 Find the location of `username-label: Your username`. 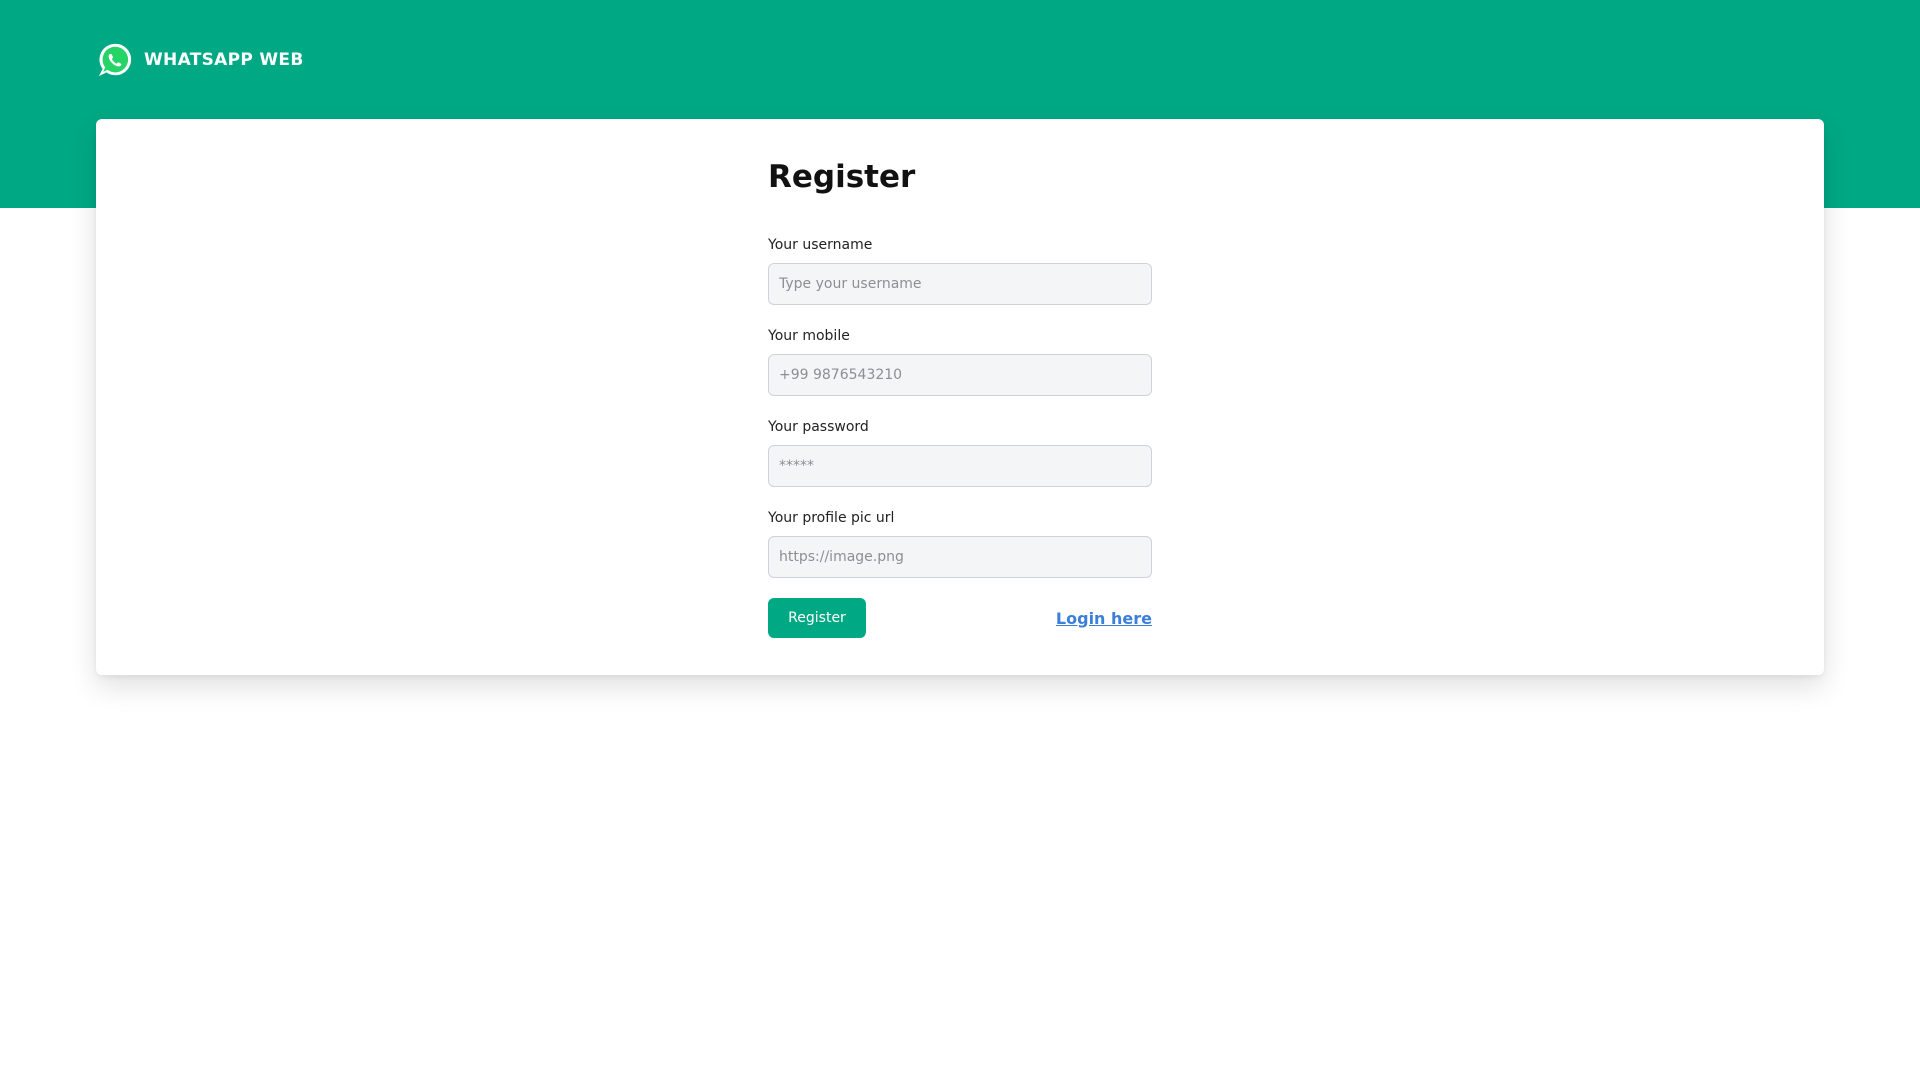

username-label: Your username is located at coordinates (820, 245).